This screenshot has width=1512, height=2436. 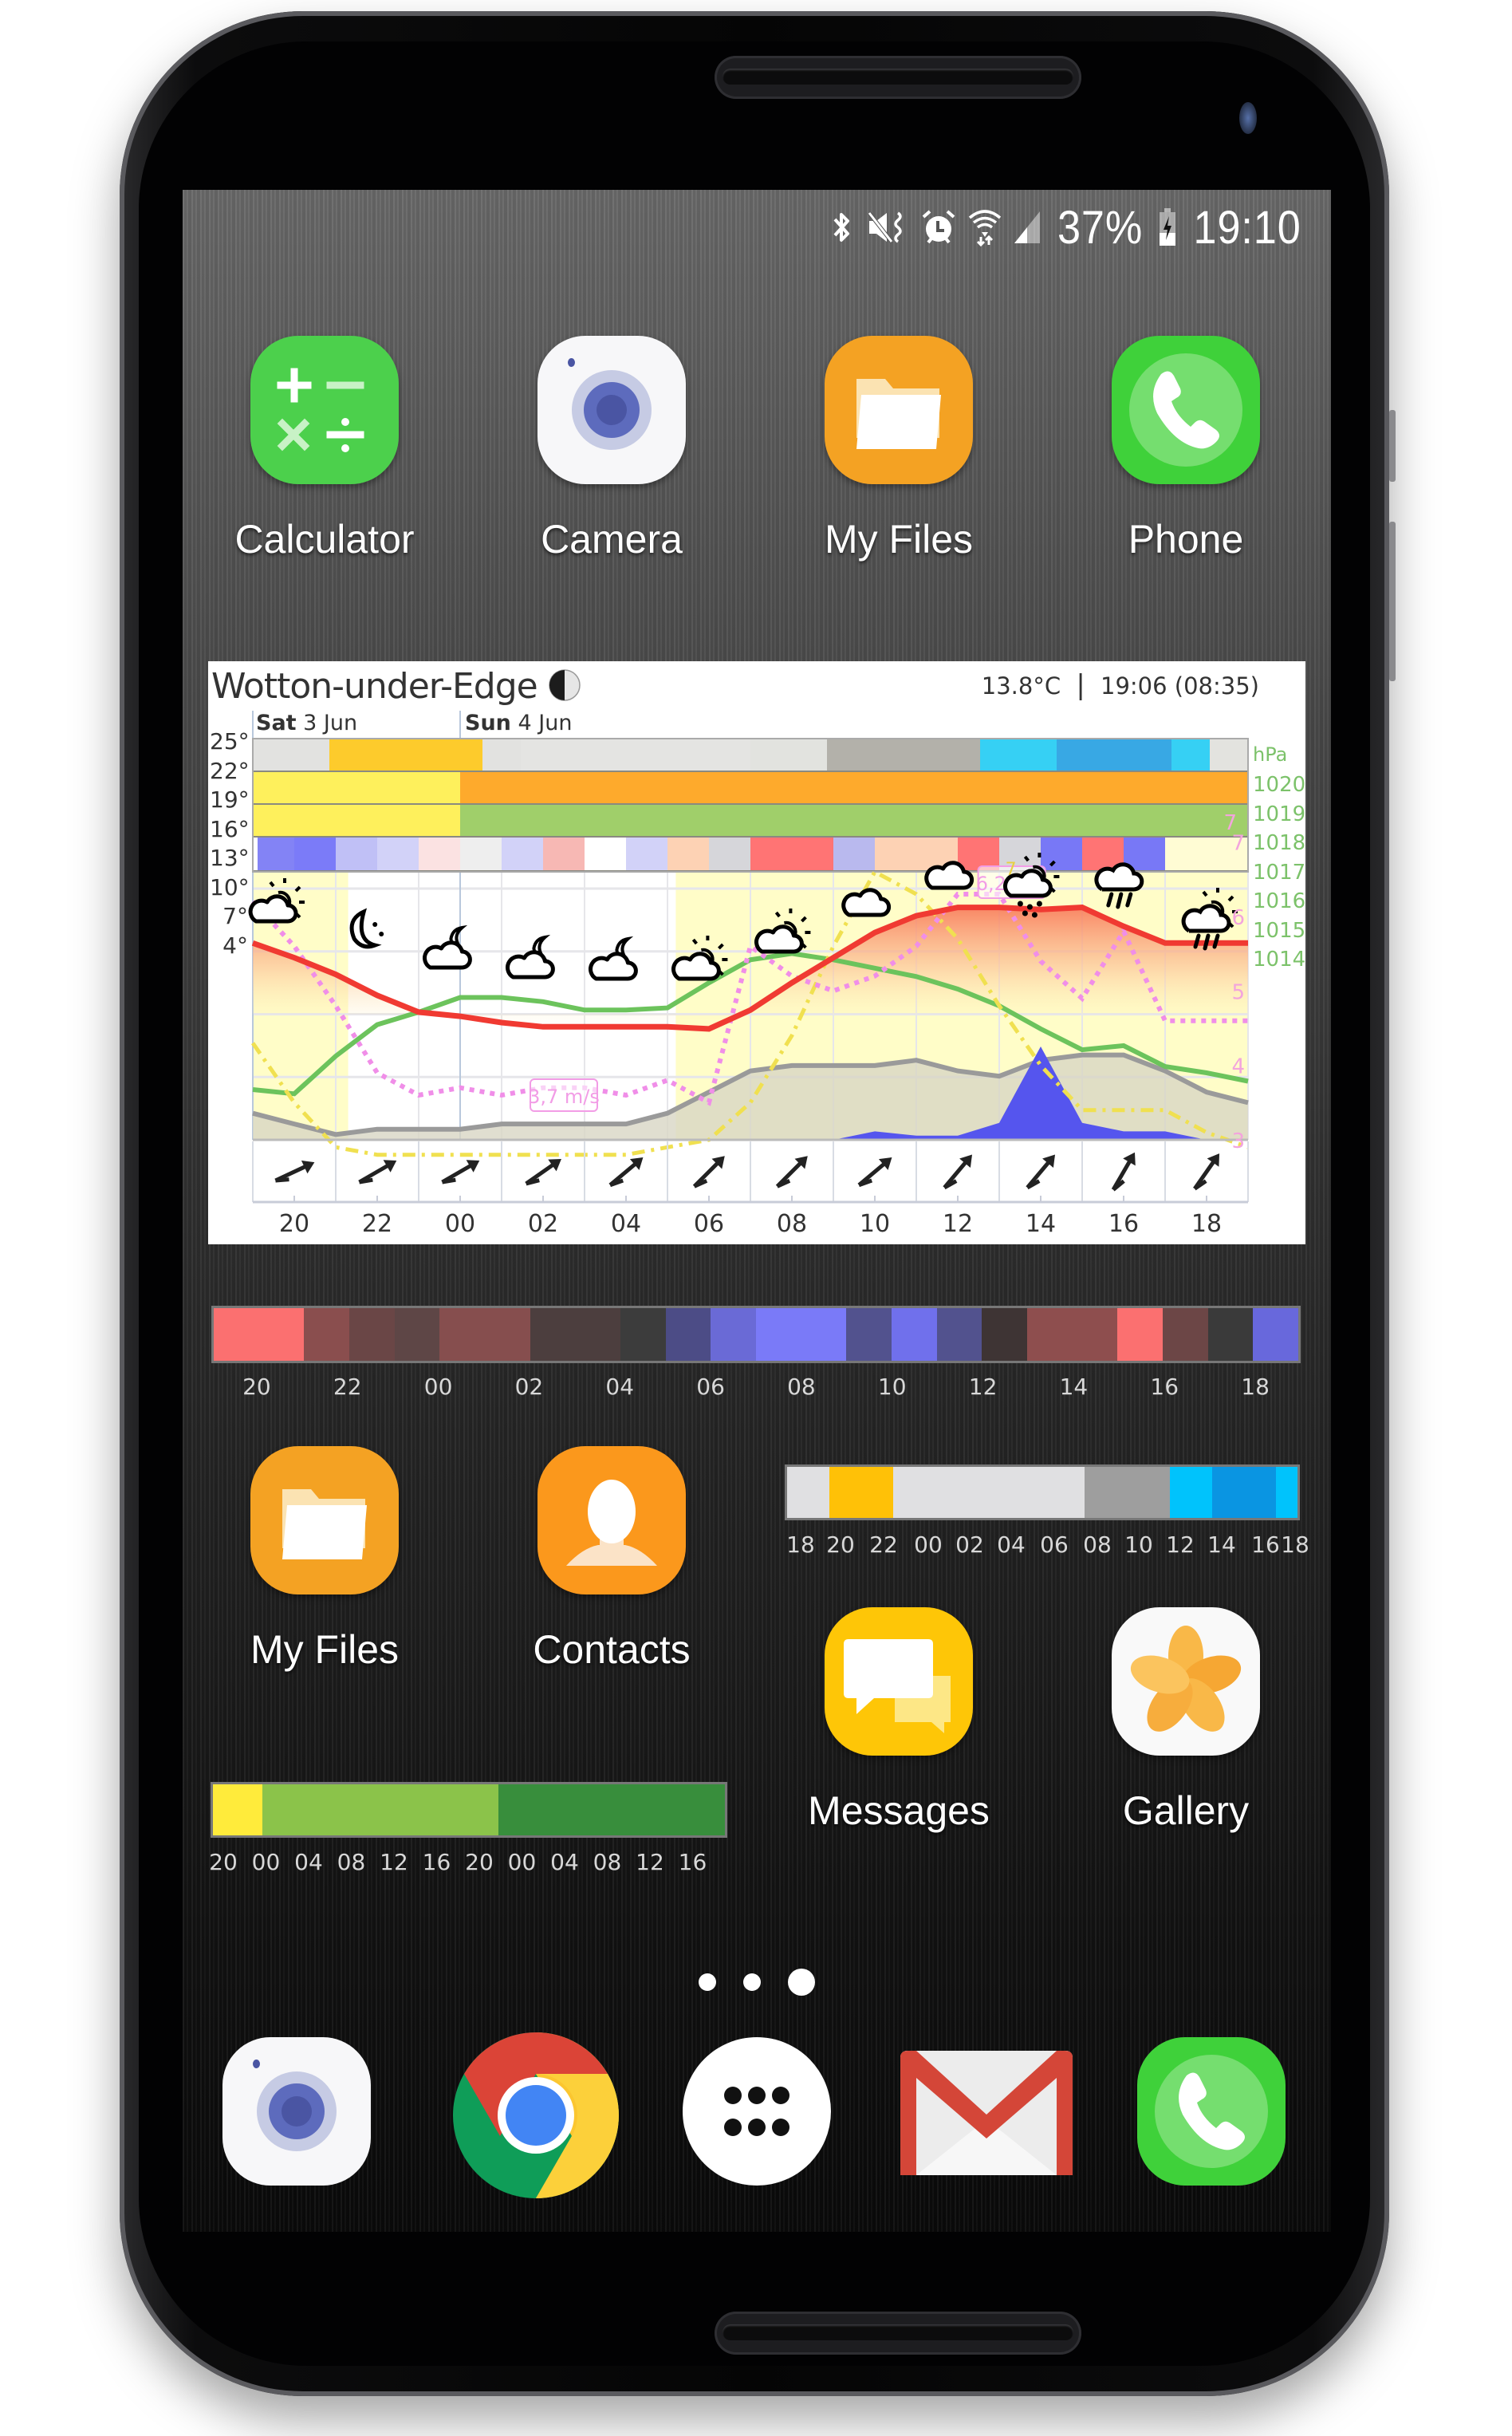 What do you see at coordinates (356, 787) in the screenshot?
I see `uv-band-day1` at bounding box center [356, 787].